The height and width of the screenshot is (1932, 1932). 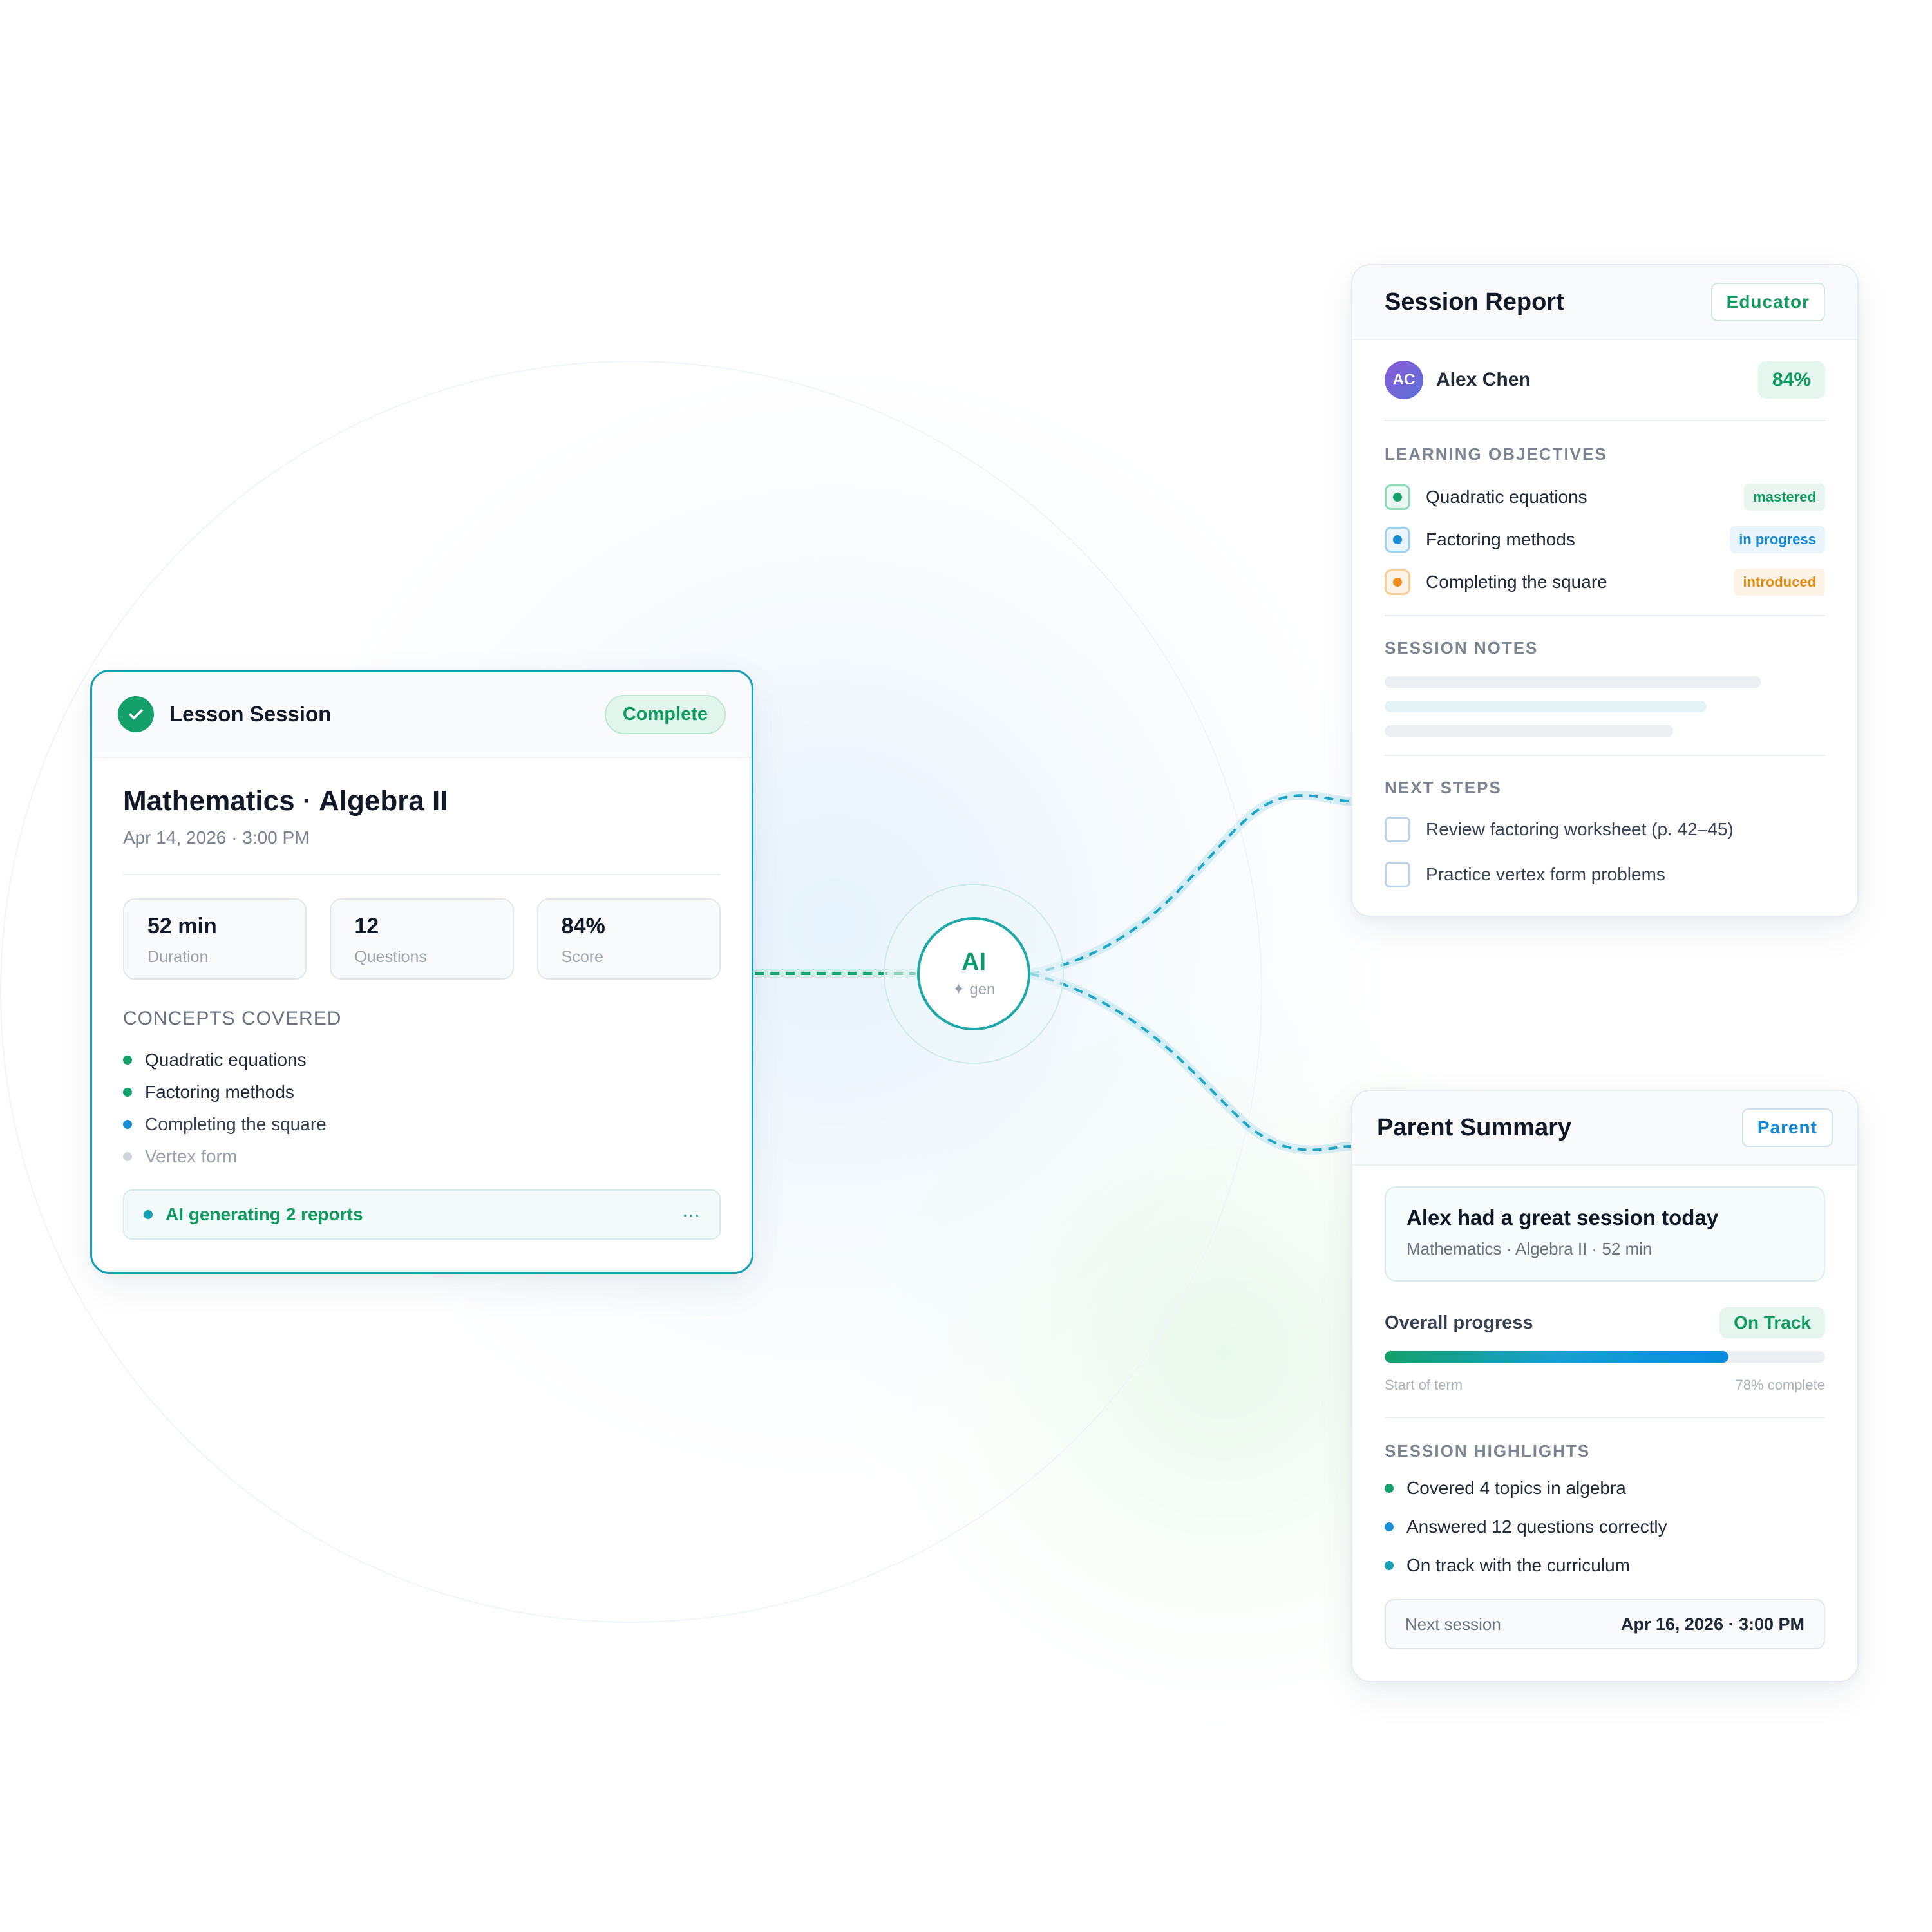 I want to click on stats-row: 52 min Duration 12 Questions 84% Score, so click(x=422, y=939).